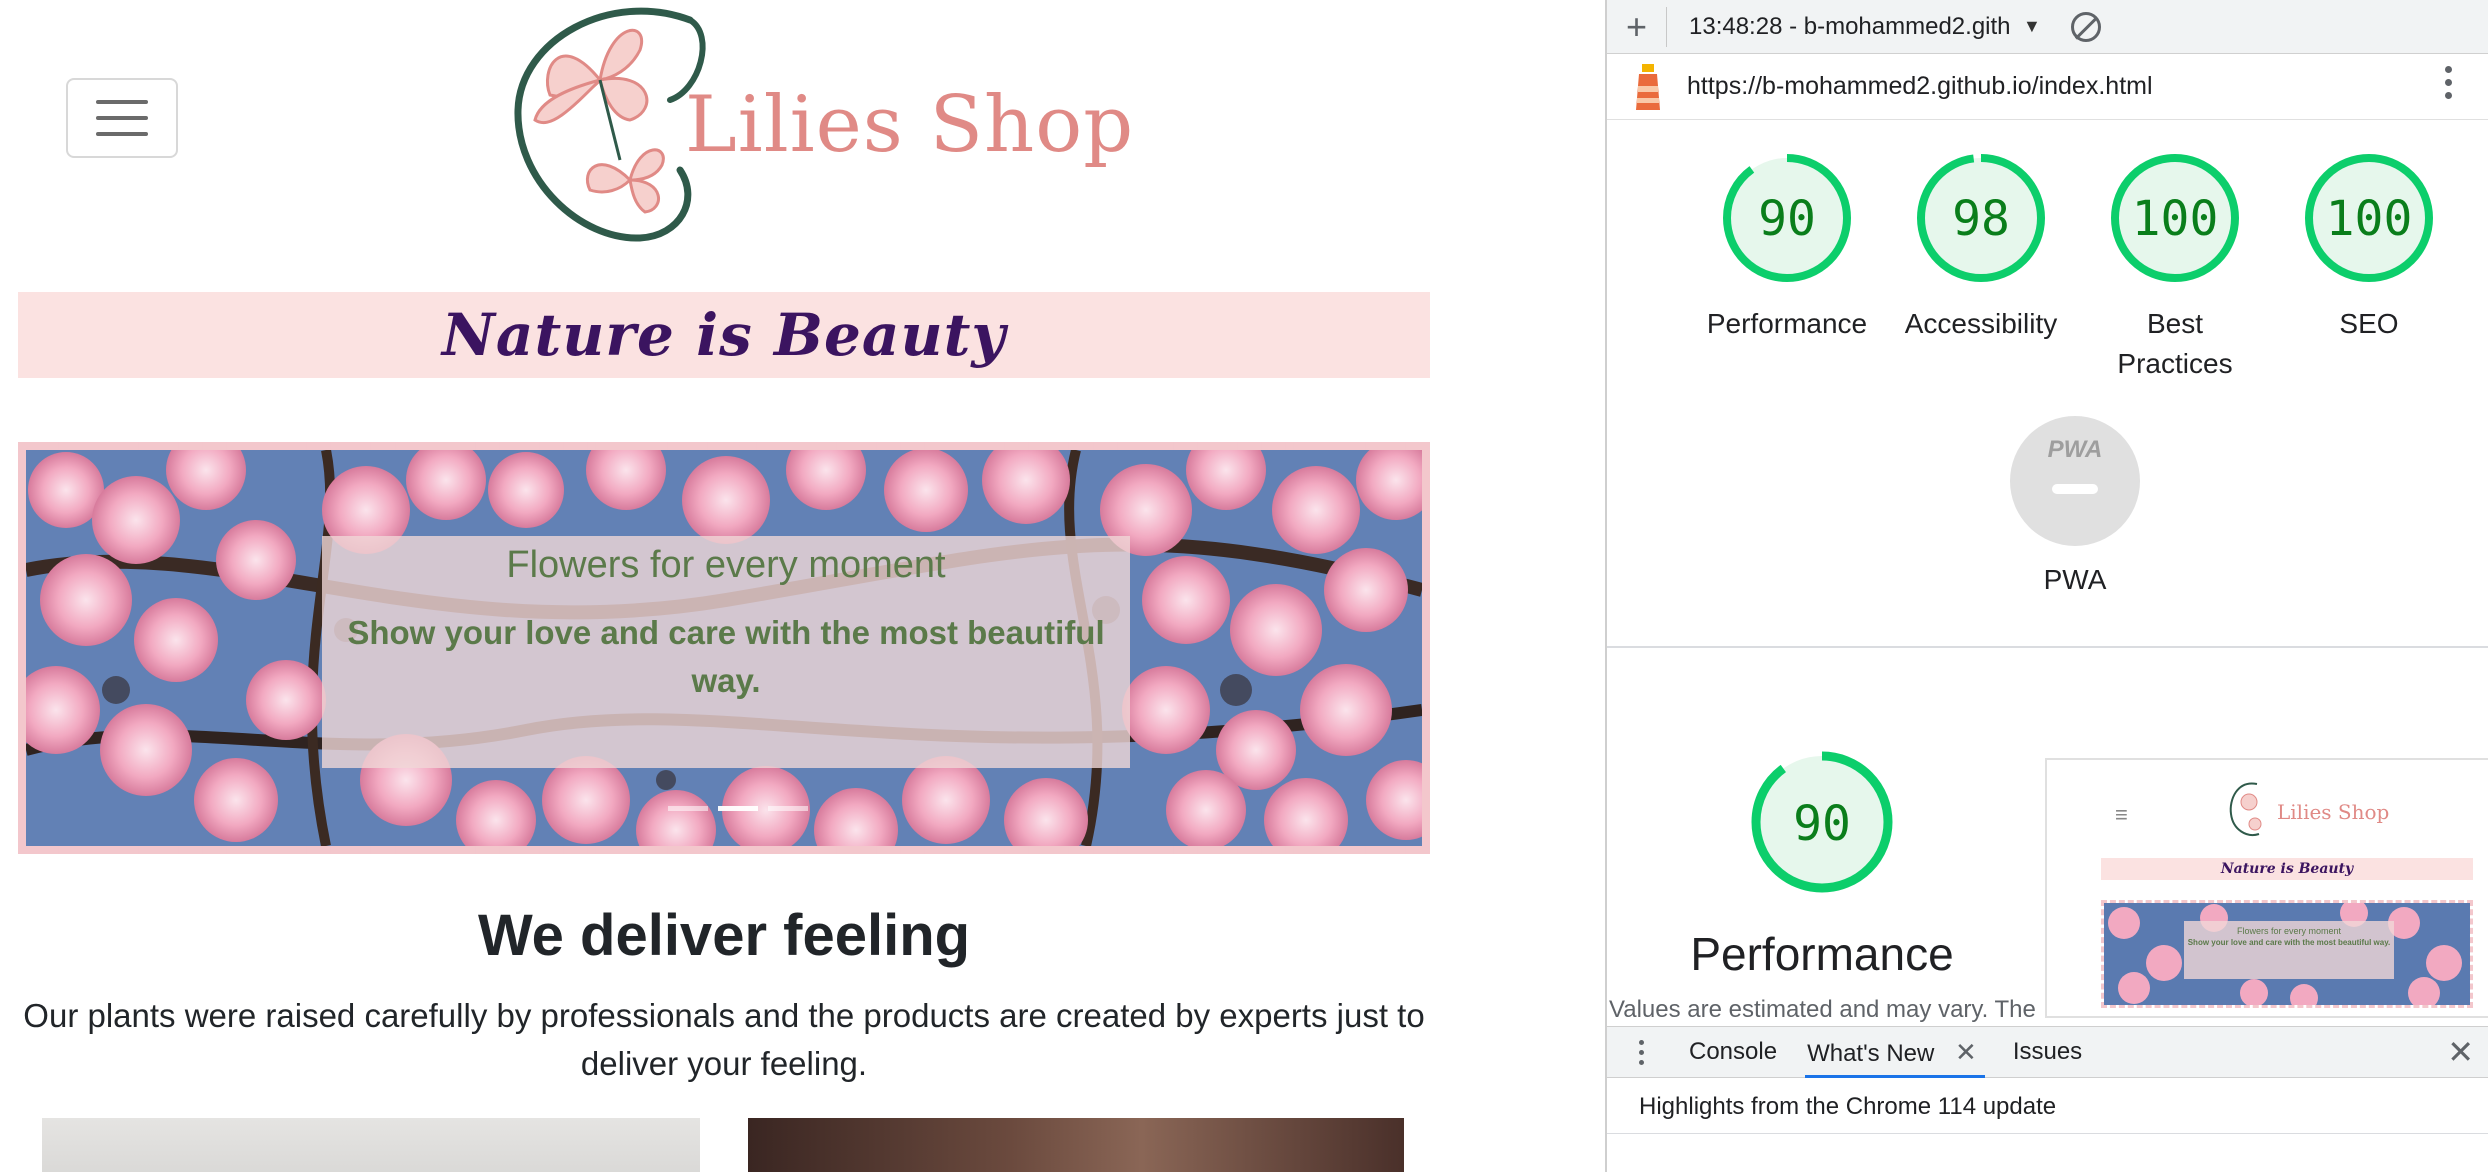 The height and width of the screenshot is (1172, 2488). What do you see at coordinates (2085, 26) in the screenshot?
I see `clear-icon` at bounding box center [2085, 26].